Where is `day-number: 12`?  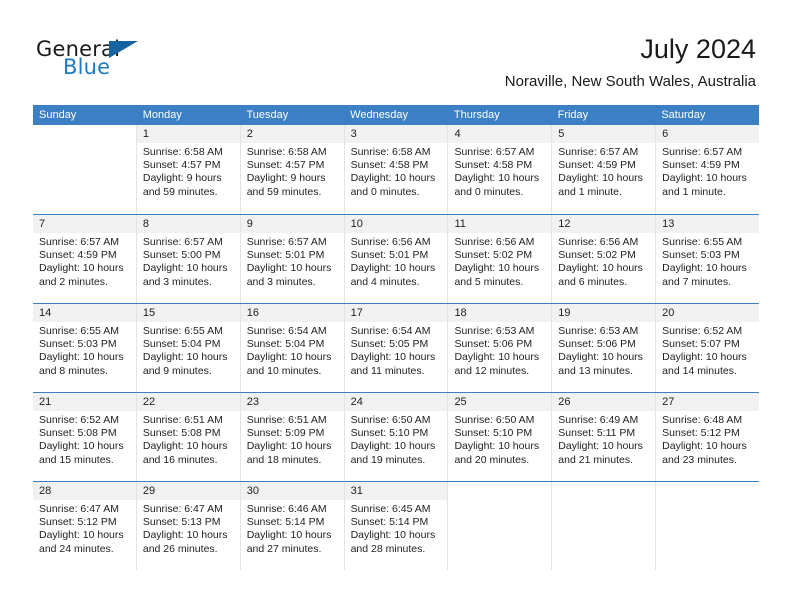 day-number: 12 is located at coordinates (604, 224).